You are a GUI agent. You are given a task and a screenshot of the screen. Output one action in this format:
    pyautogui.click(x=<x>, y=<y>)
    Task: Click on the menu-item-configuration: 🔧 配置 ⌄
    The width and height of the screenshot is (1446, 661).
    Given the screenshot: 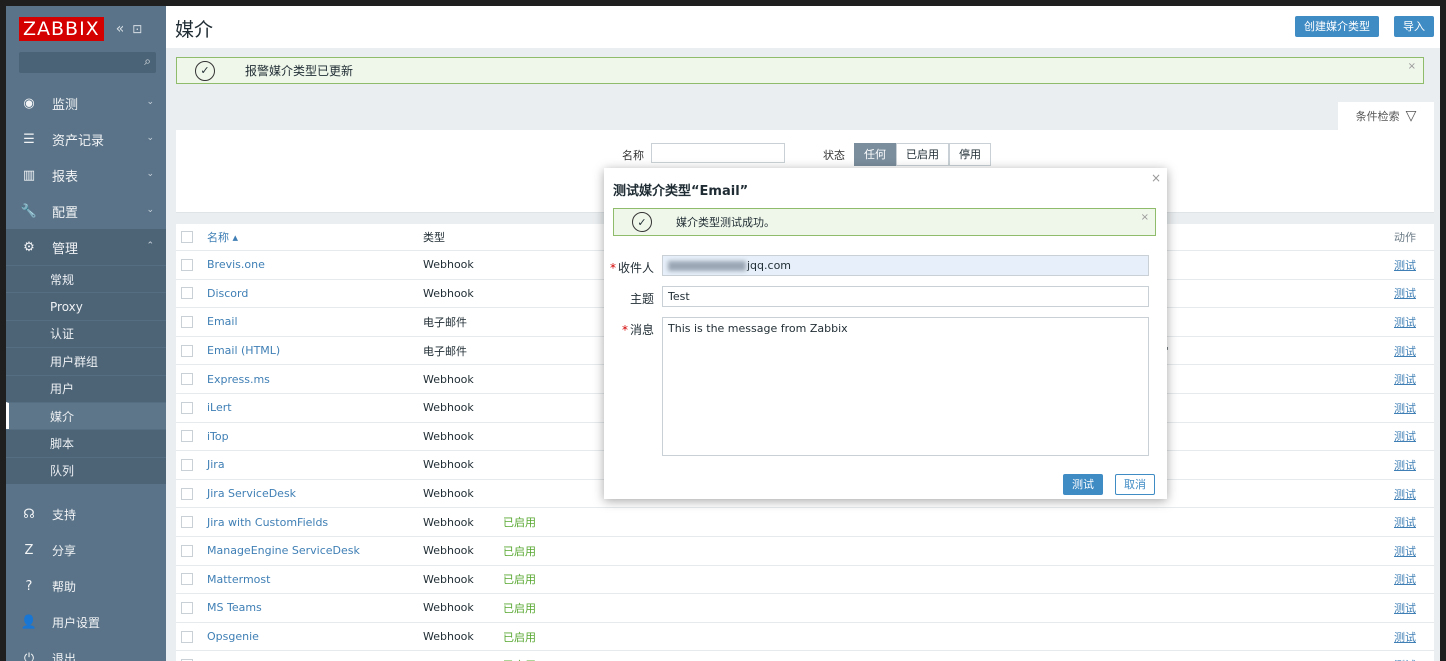 What is the action you would take?
    pyautogui.click(x=86, y=211)
    